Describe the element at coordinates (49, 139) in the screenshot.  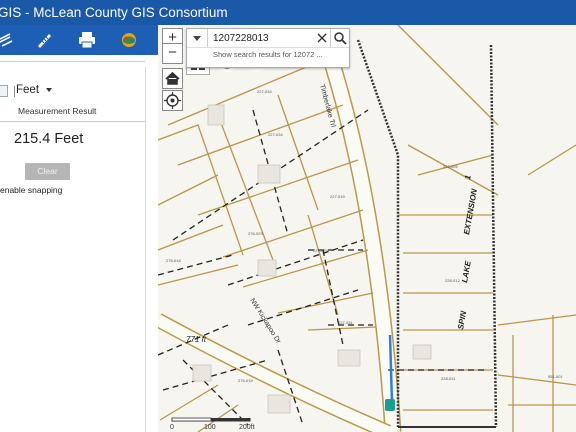
I see `measurement-result-value: 215.4 Feet` at that location.